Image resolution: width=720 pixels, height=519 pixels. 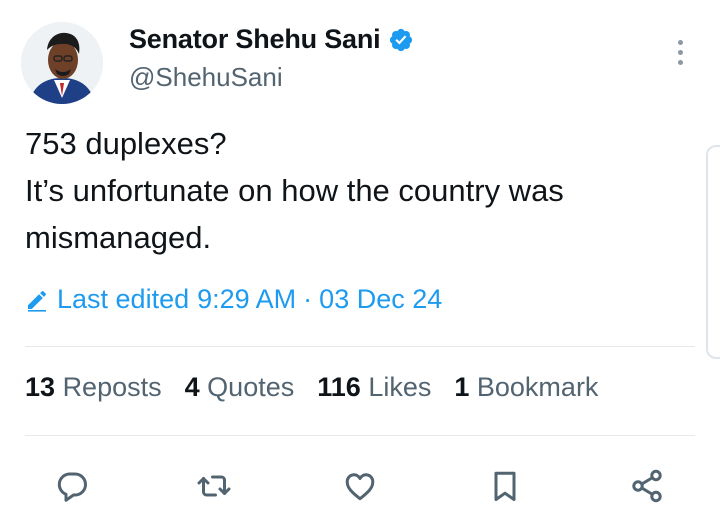 What do you see at coordinates (247, 299) in the screenshot?
I see `tweet-time: 9:29 AM` at bounding box center [247, 299].